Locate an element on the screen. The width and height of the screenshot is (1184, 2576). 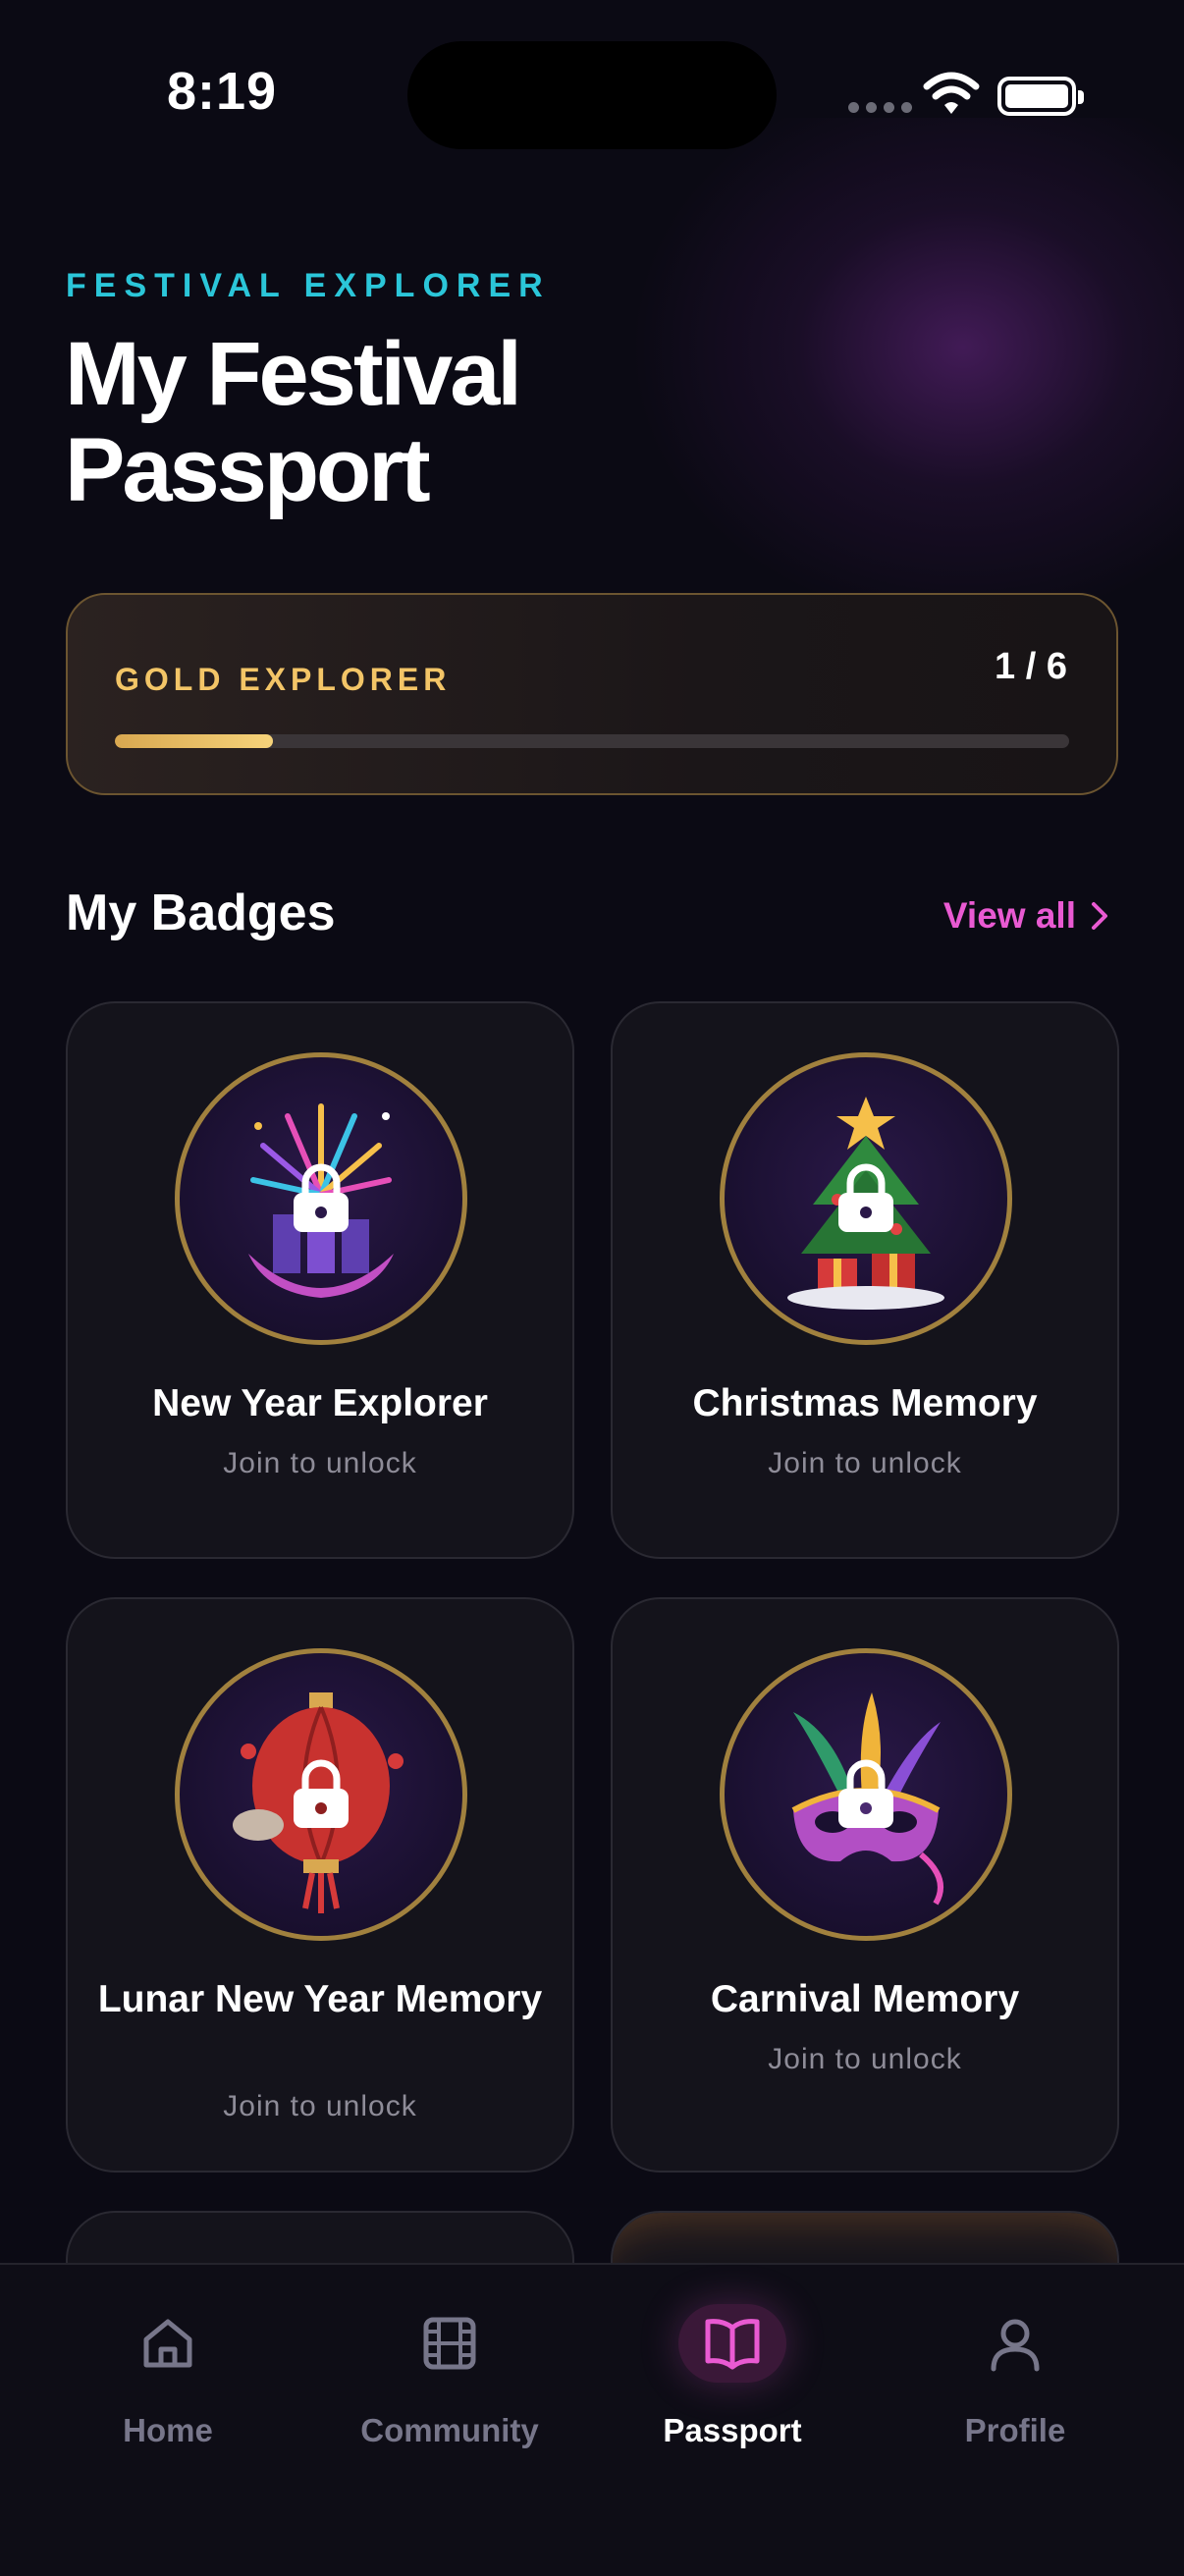
badges-section-title: My Badges is located at coordinates (201, 913).